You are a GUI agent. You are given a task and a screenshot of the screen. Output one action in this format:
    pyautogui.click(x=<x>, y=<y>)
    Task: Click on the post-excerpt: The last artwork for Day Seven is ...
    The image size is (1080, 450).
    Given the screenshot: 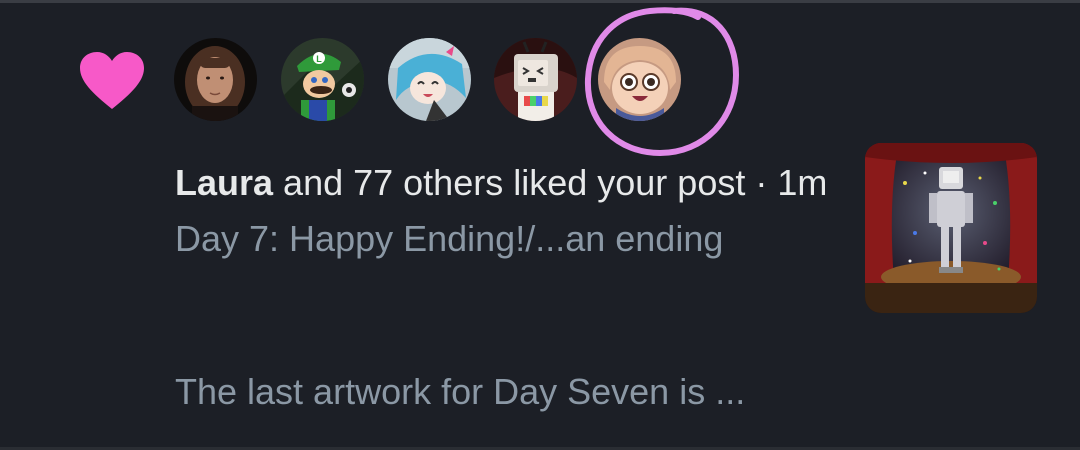 What is the action you would take?
    pyautogui.click(x=460, y=391)
    